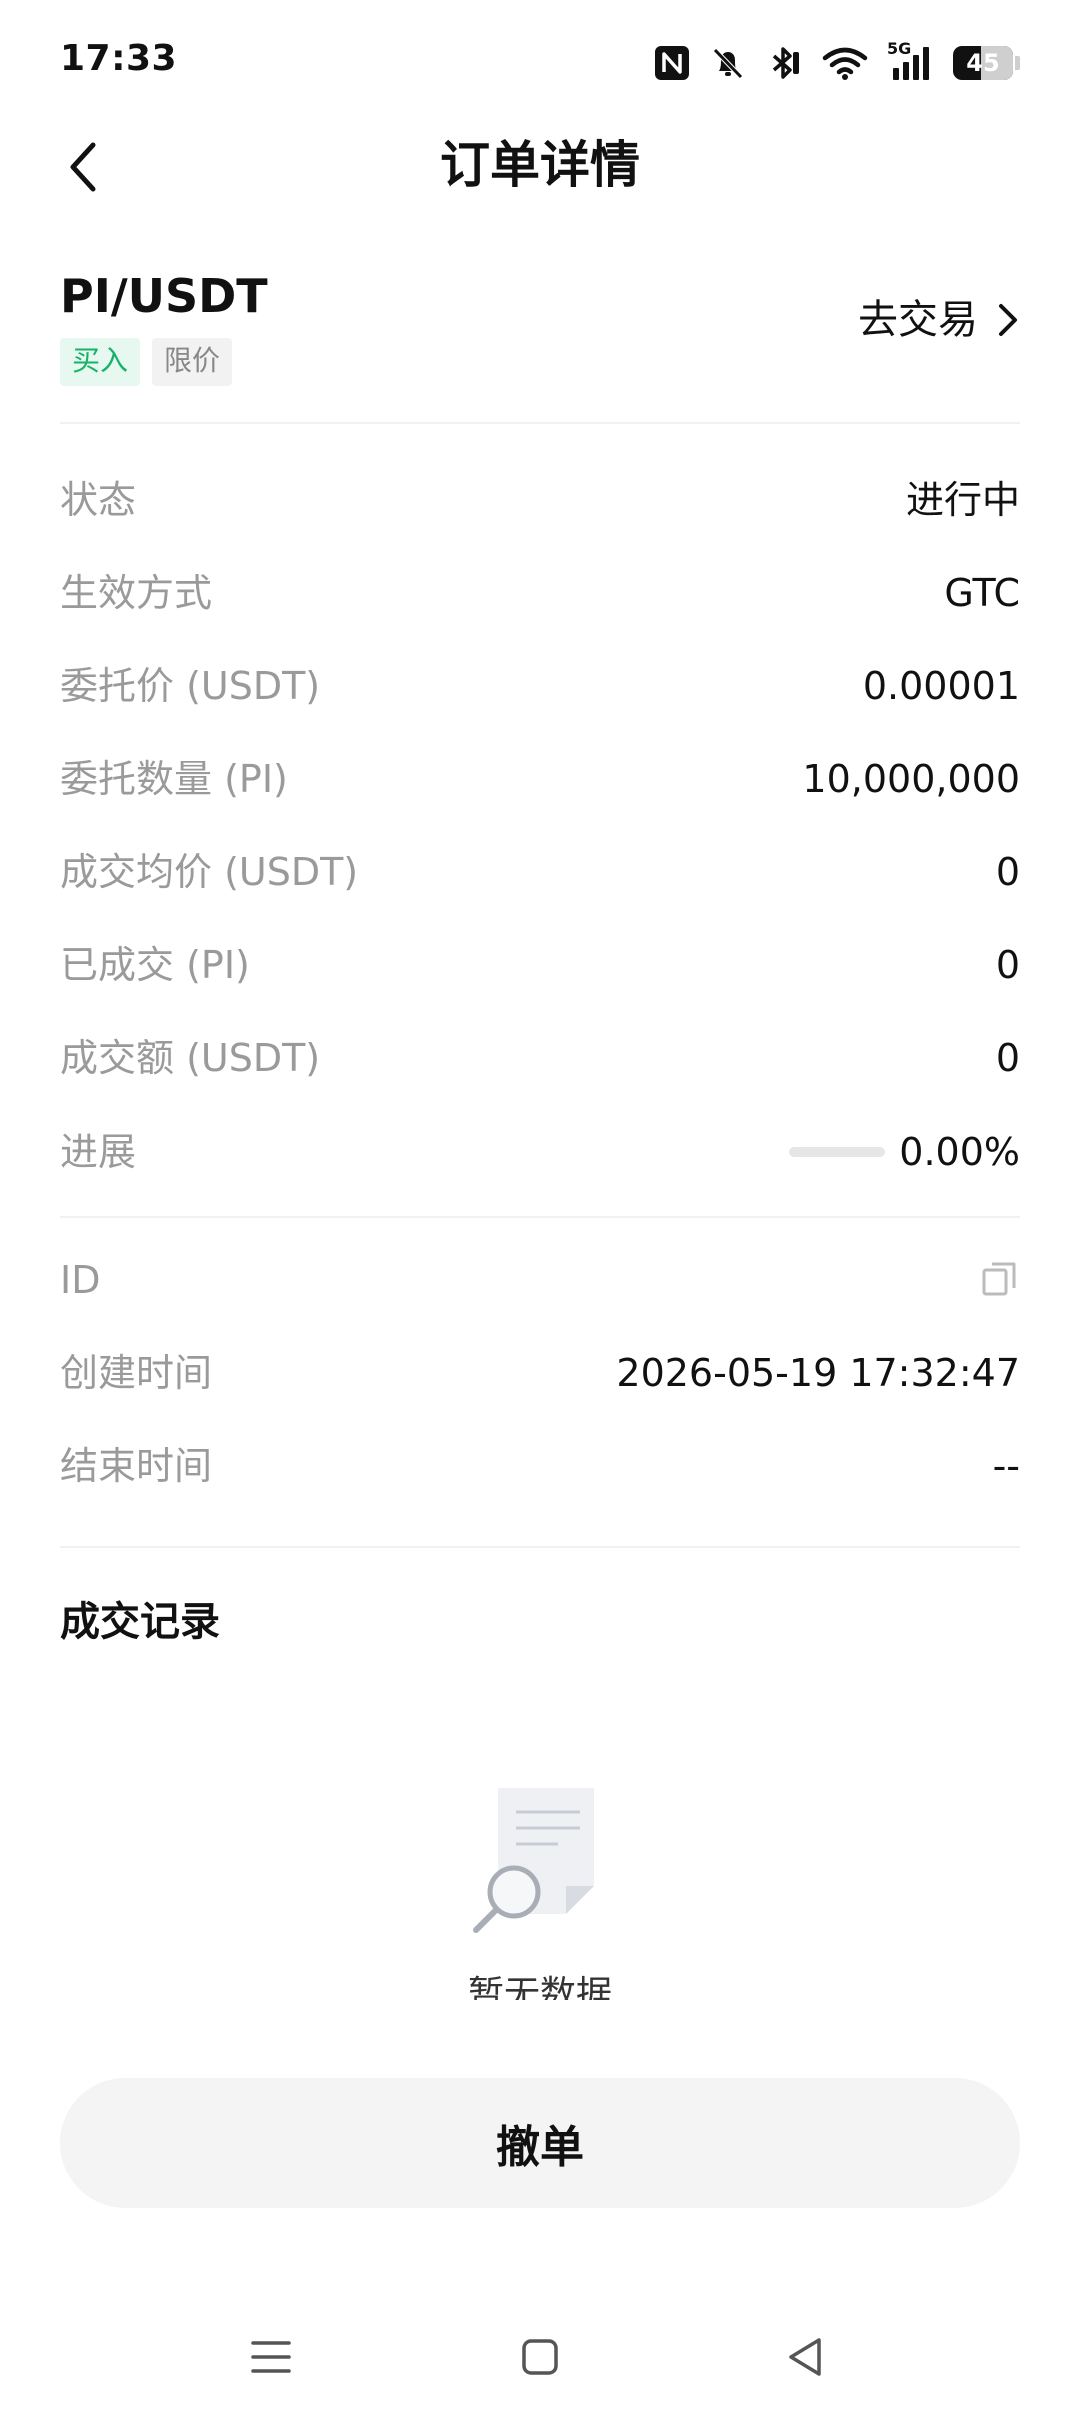 The image size is (1080, 2412). I want to click on chevron-right-icon, so click(1008, 320).